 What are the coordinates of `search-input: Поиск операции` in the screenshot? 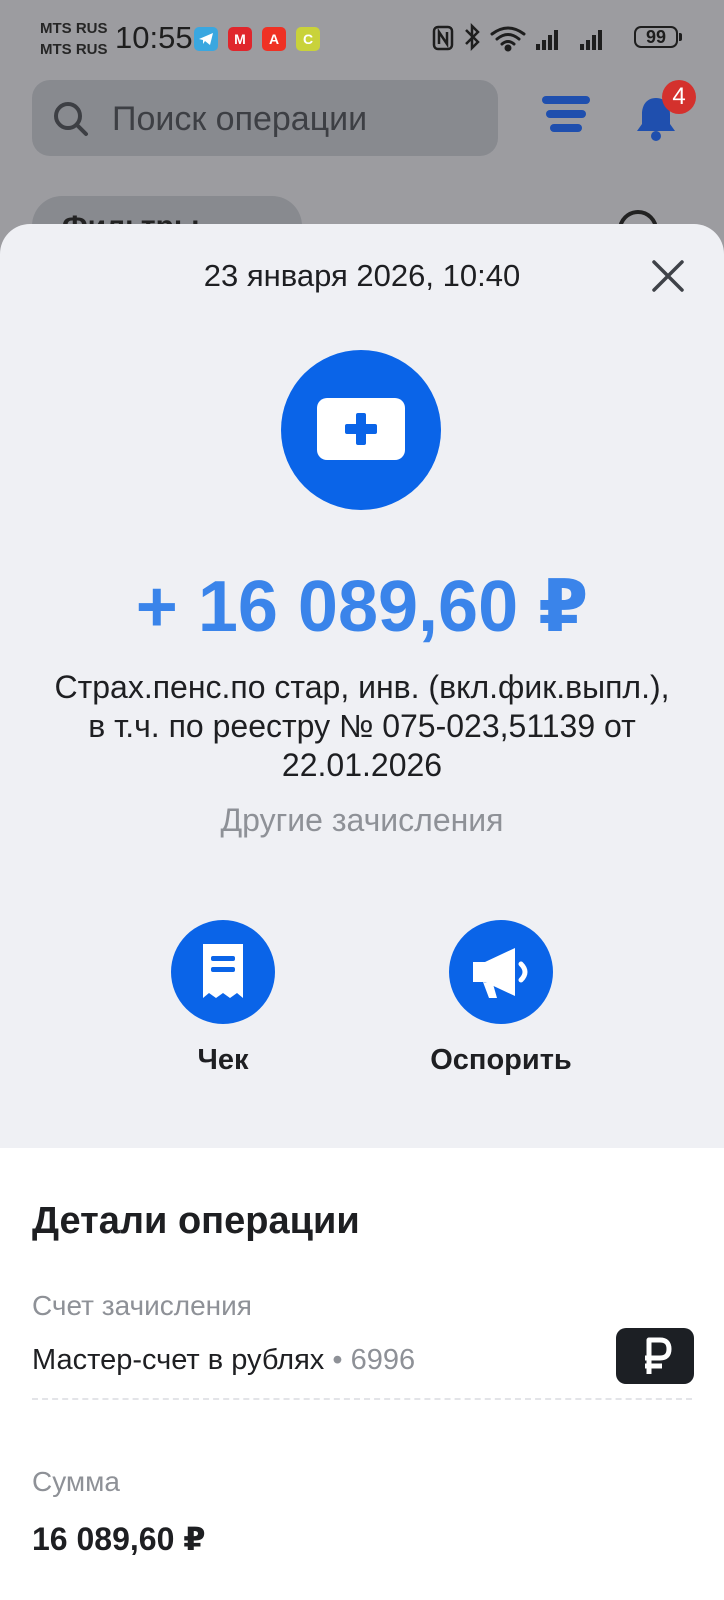 It's located at (265, 118).